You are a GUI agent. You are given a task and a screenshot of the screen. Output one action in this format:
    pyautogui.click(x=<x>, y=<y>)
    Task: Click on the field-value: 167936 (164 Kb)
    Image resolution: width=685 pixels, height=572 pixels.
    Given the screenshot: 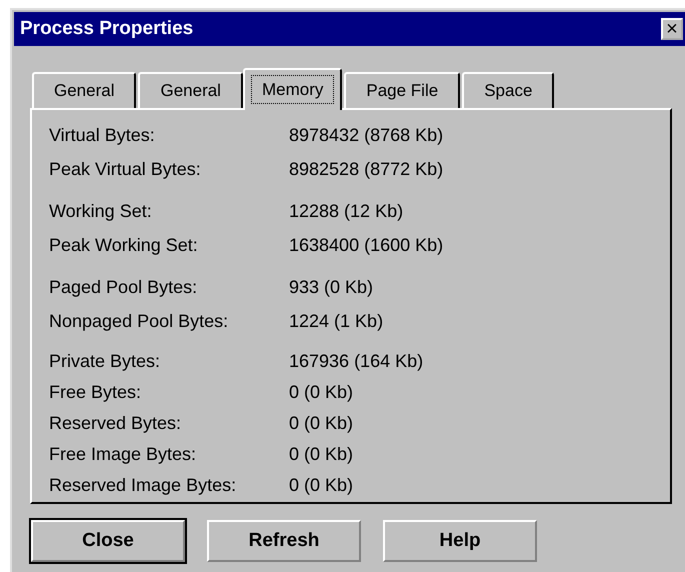 What is the action you would take?
    pyautogui.click(x=356, y=361)
    